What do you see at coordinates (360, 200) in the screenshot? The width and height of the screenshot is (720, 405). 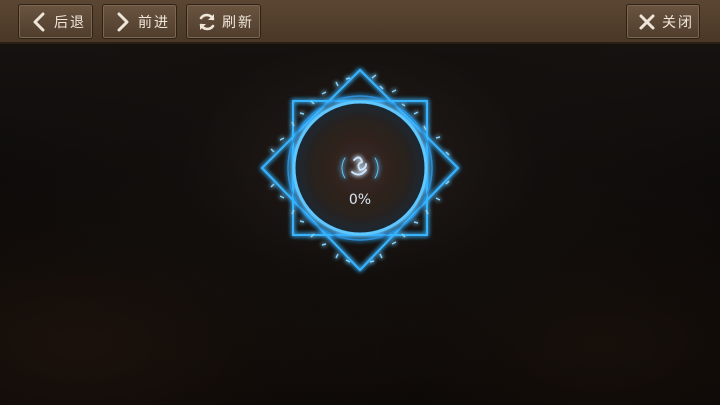 I see `loading-progress-text: 0%` at bounding box center [360, 200].